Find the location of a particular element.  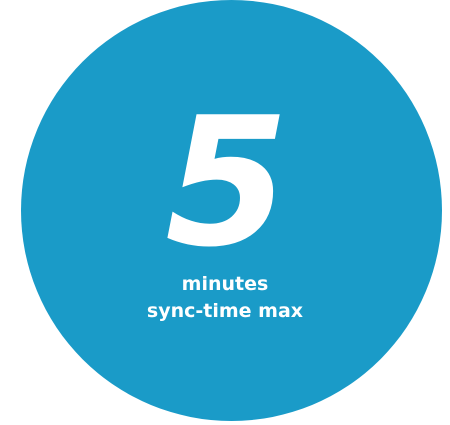

stat-description-label: sync-time max is located at coordinates (225, 311).